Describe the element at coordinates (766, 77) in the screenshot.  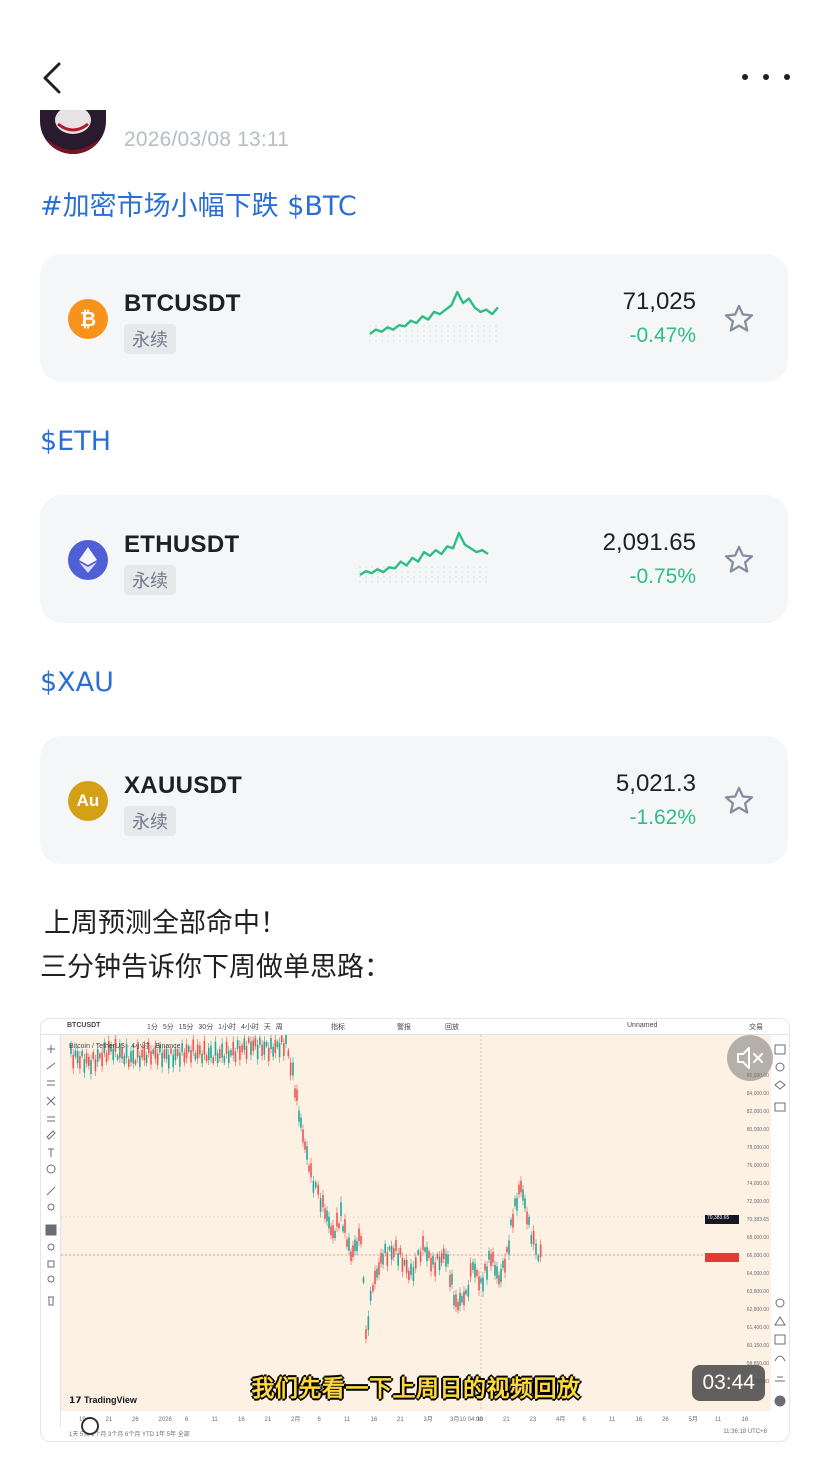
I see `more-options-button` at that location.